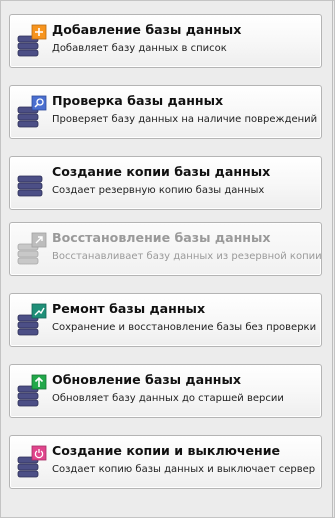  What do you see at coordinates (332, 259) in the screenshot?
I see `window-border` at bounding box center [332, 259].